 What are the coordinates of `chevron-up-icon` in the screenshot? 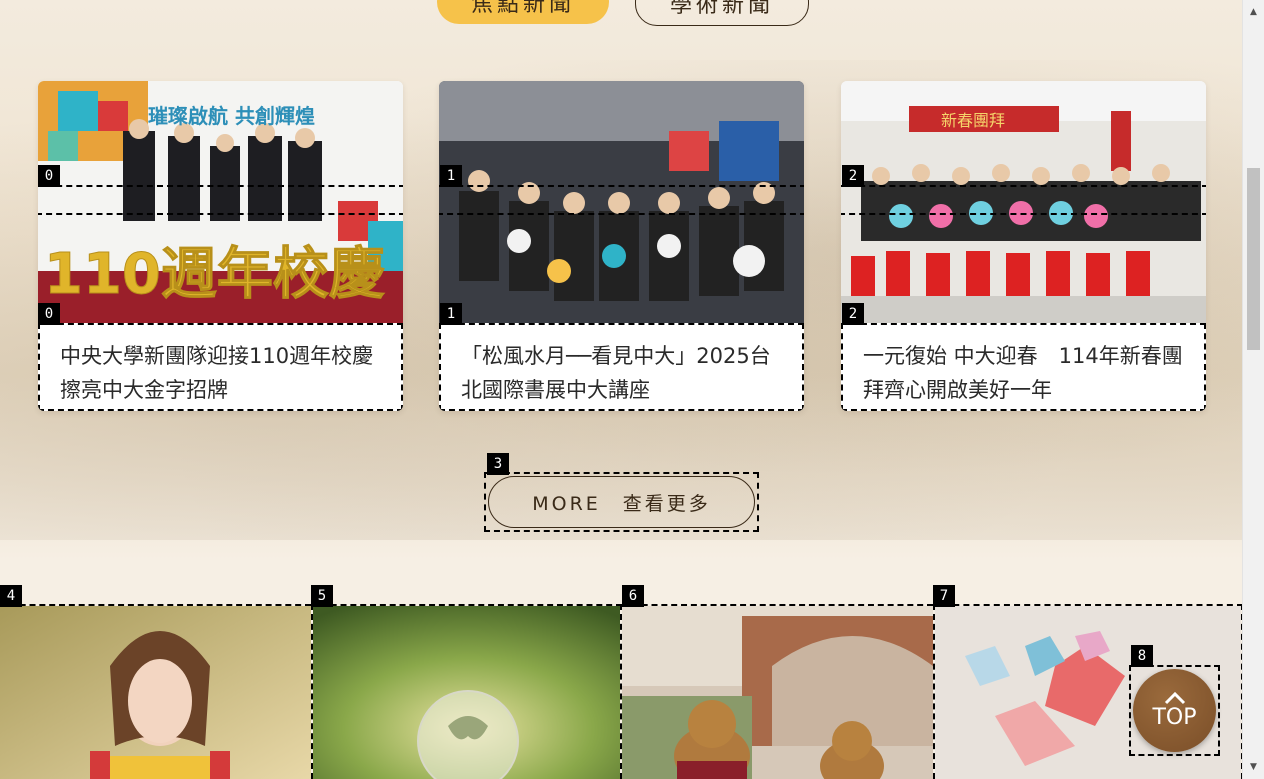 It's located at (1174, 698).